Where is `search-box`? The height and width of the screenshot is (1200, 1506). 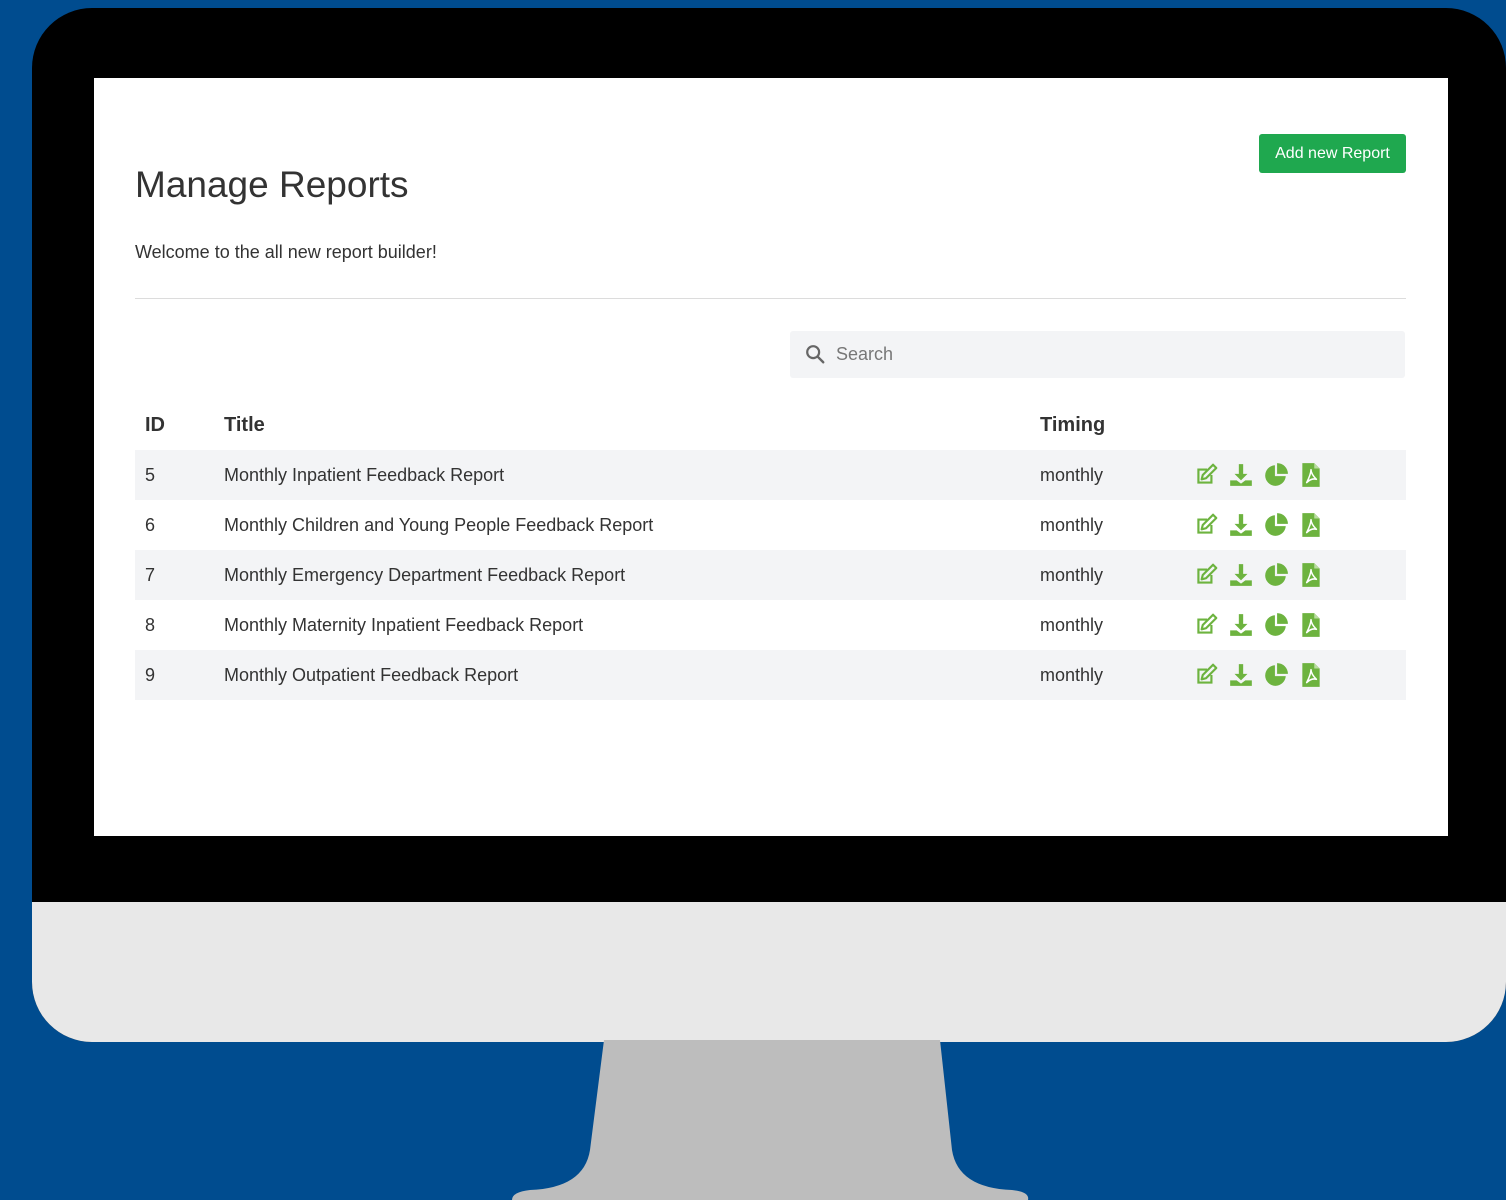 search-box is located at coordinates (1097, 354).